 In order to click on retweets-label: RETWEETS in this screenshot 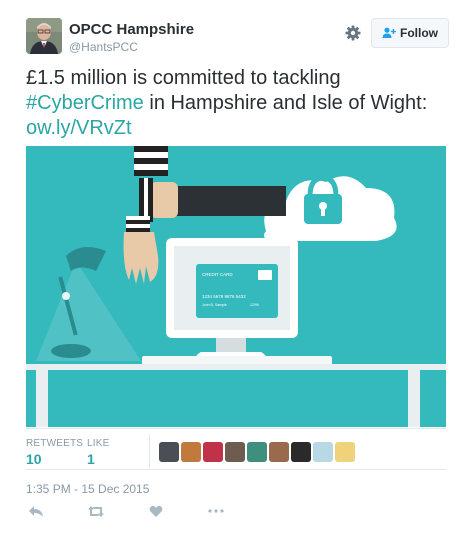, I will do `click(54, 443)`.